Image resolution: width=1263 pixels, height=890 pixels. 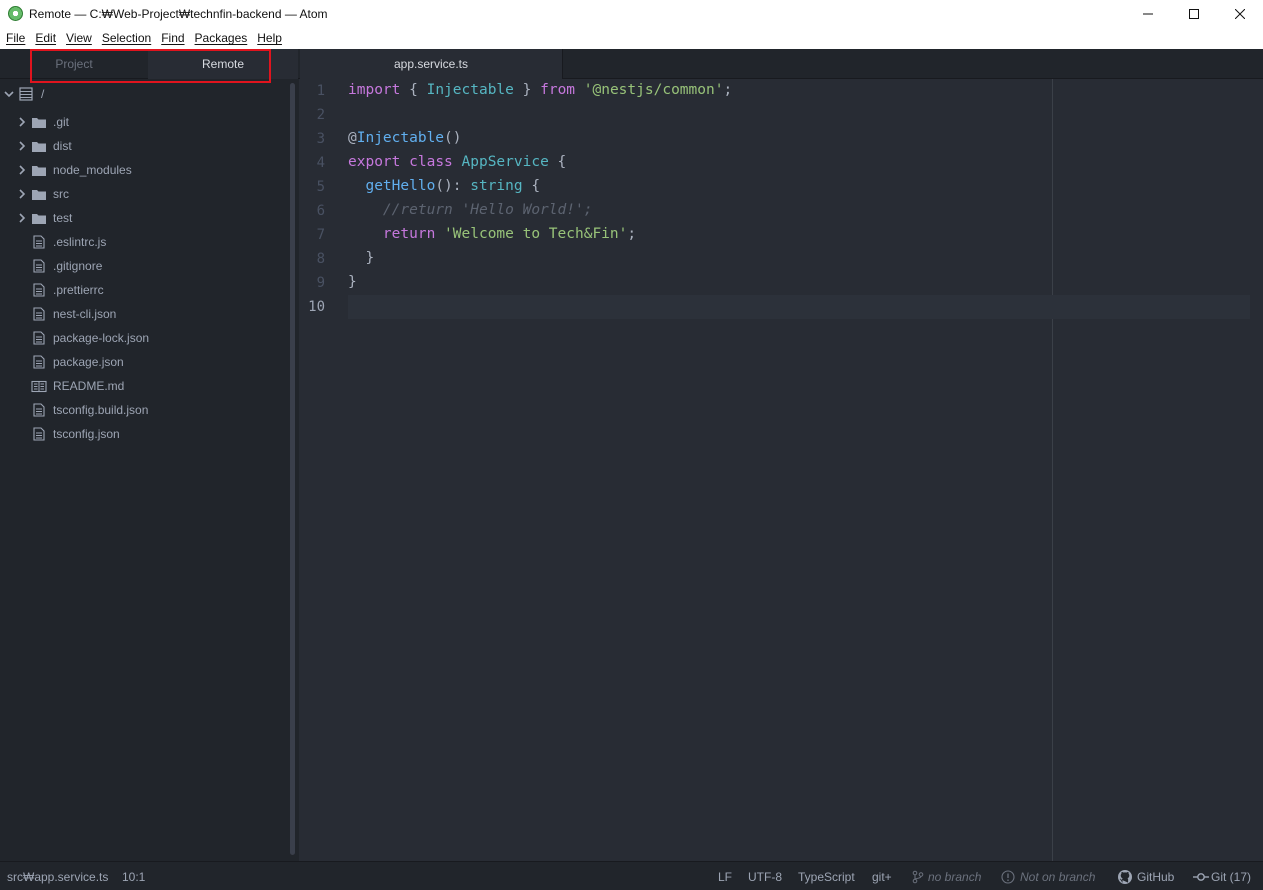 What do you see at coordinates (62, 146) in the screenshot?
I see `folder-label: dist` at bounding box center [62, 146].